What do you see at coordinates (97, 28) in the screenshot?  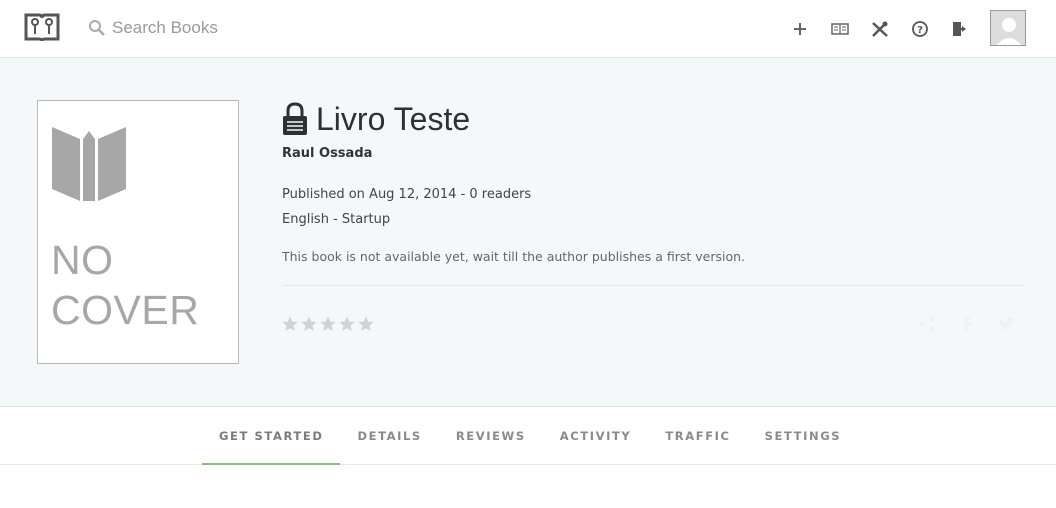 I see `search-icon` at bounding box center [97, 28].